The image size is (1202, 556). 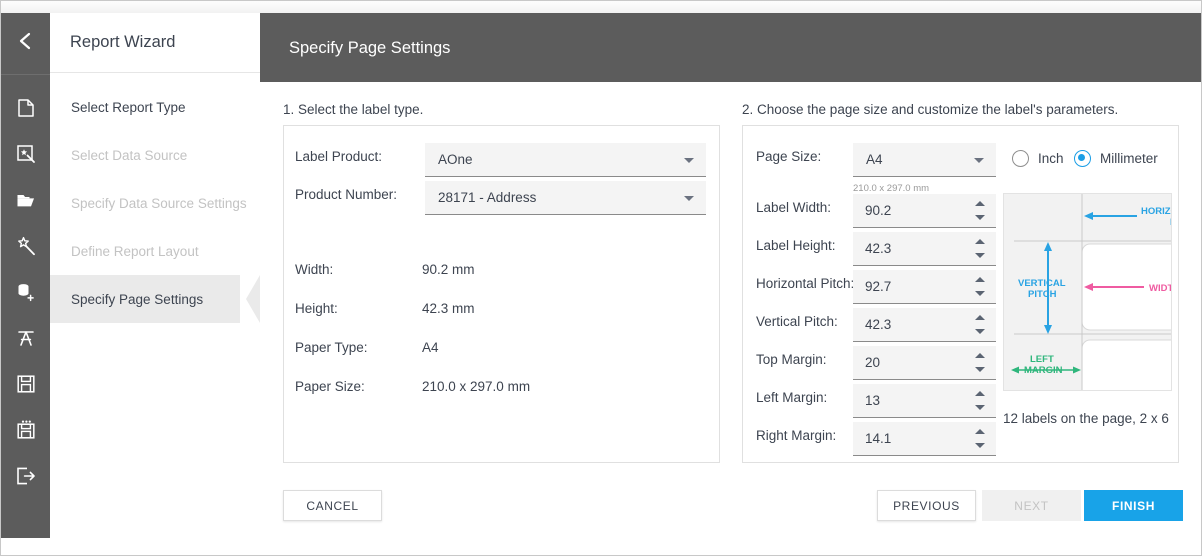 I want to click on previous-button-label: PREVIOUS, so click(x=926, y=505).